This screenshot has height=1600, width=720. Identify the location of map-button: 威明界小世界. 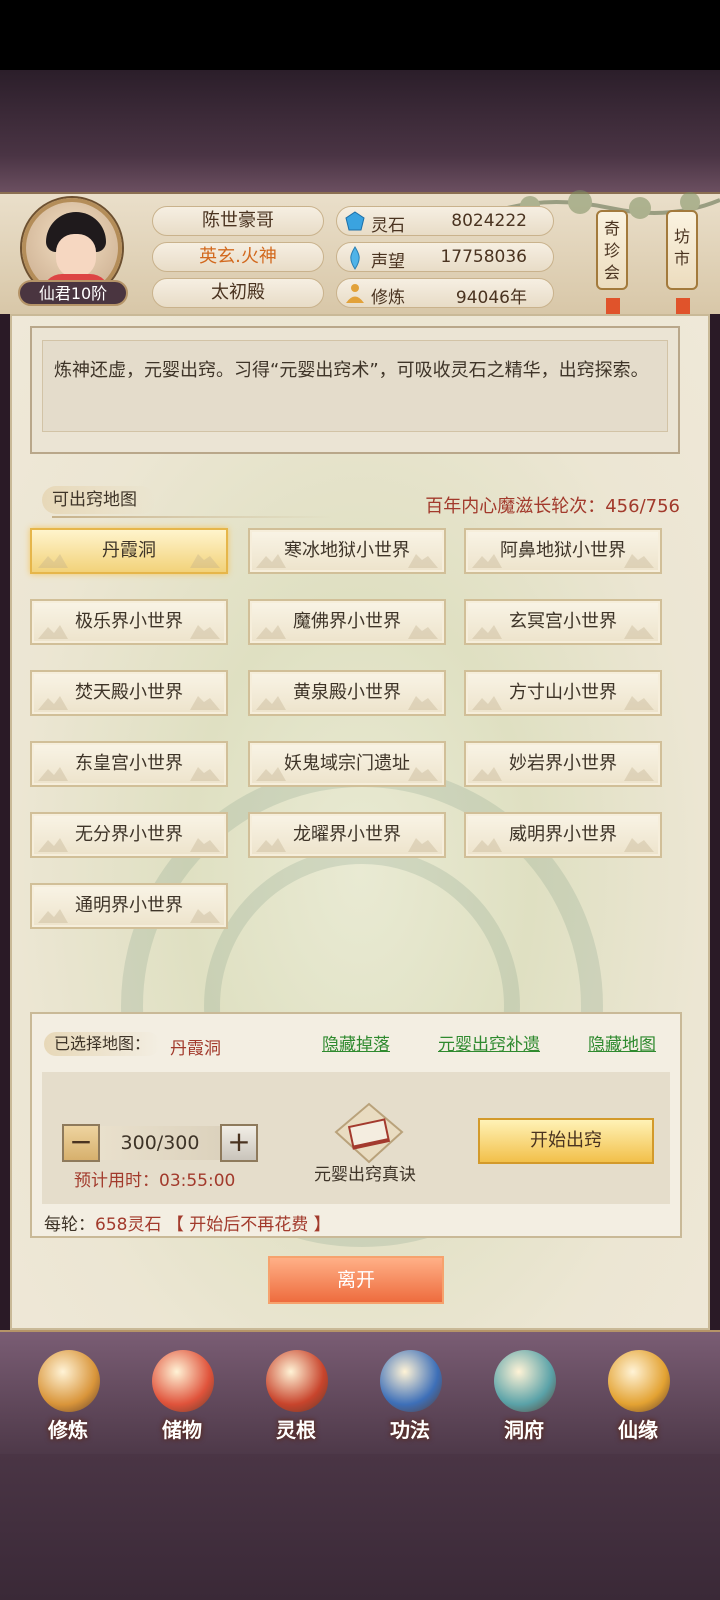
(563, 835).